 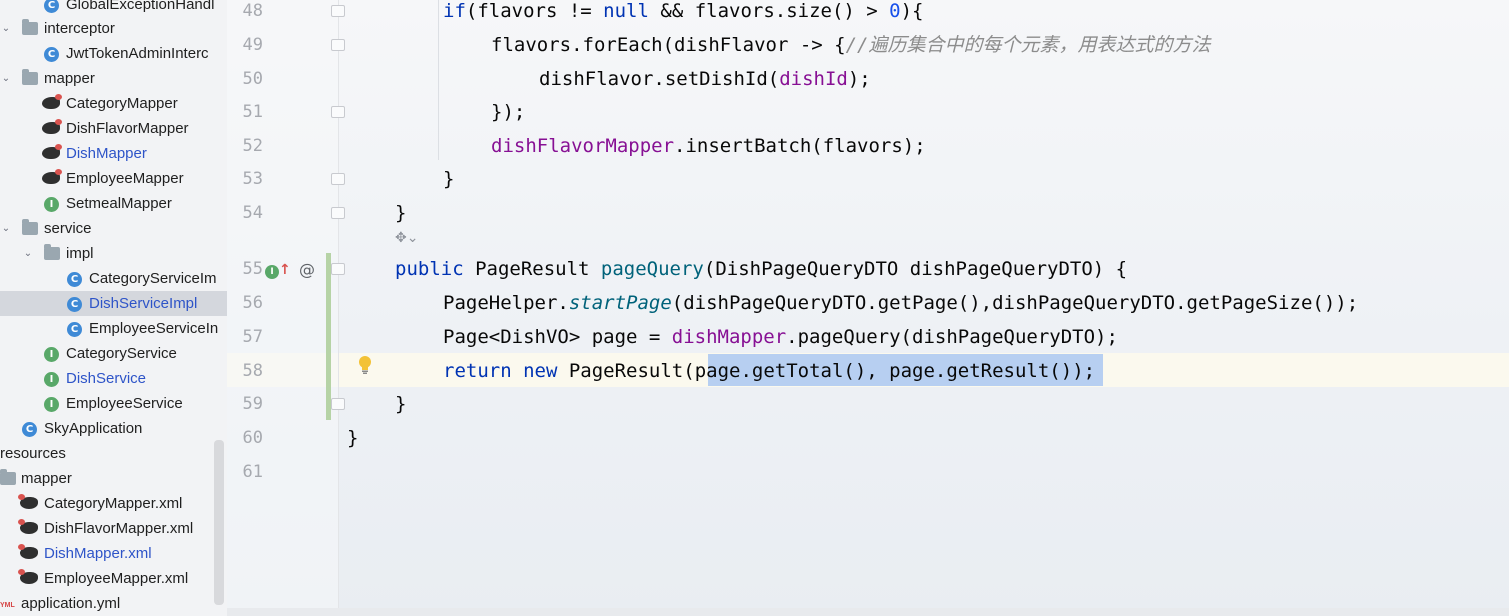 What do you see at coordinates (113, 453) in the screenshot?
I see `tree-item: resources` at bounding box center [113, 453].